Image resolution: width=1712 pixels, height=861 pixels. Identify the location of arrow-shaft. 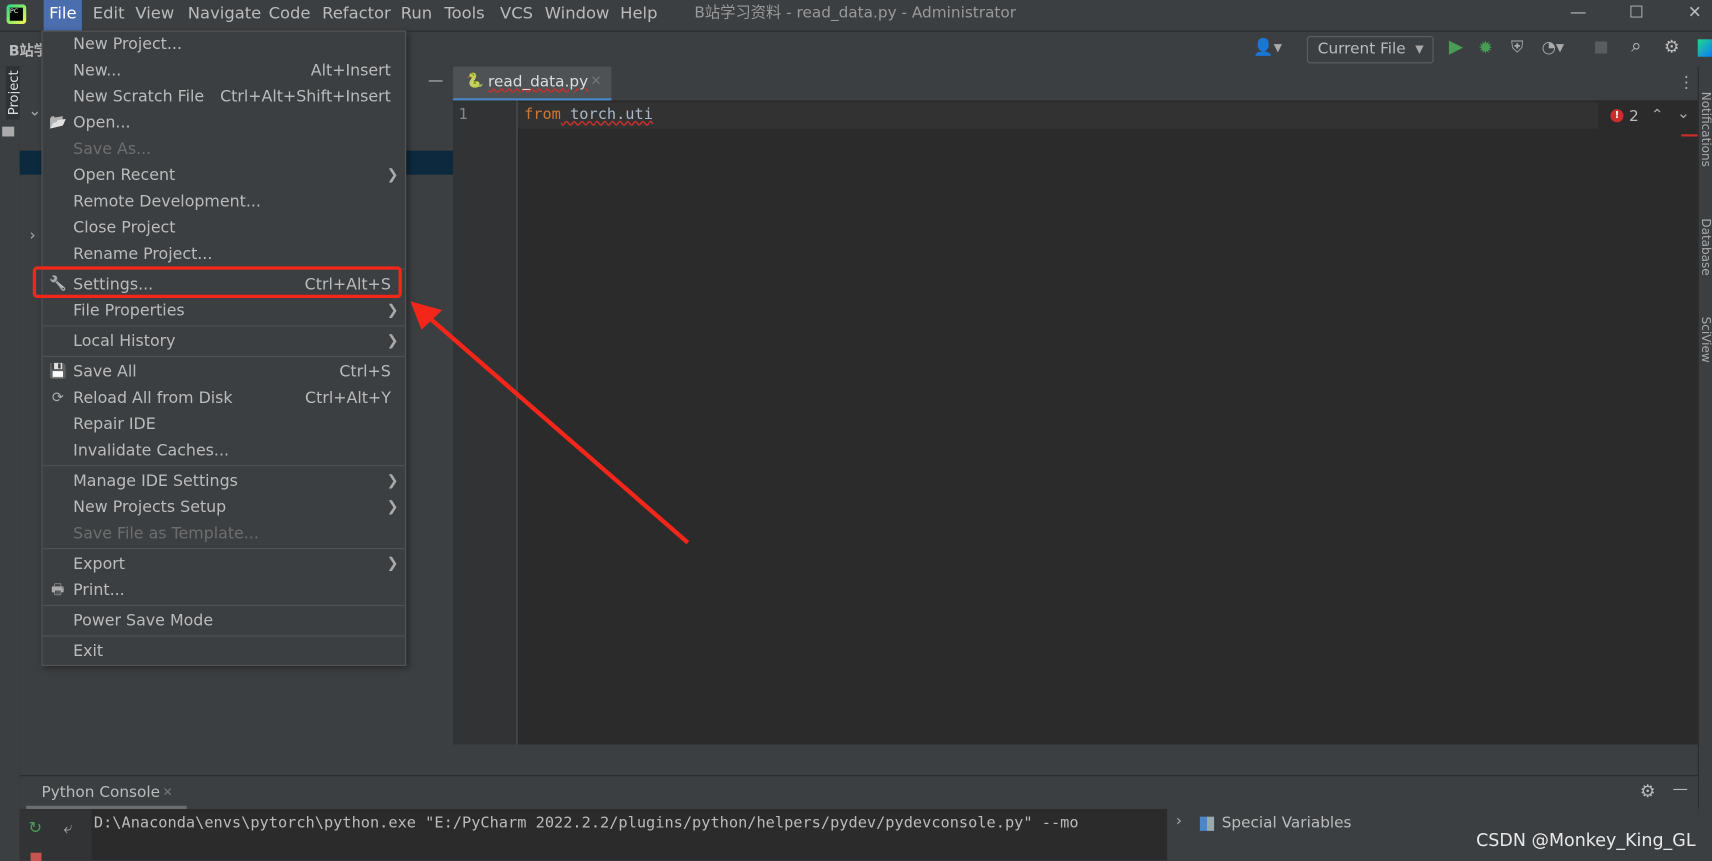
(558, 429).